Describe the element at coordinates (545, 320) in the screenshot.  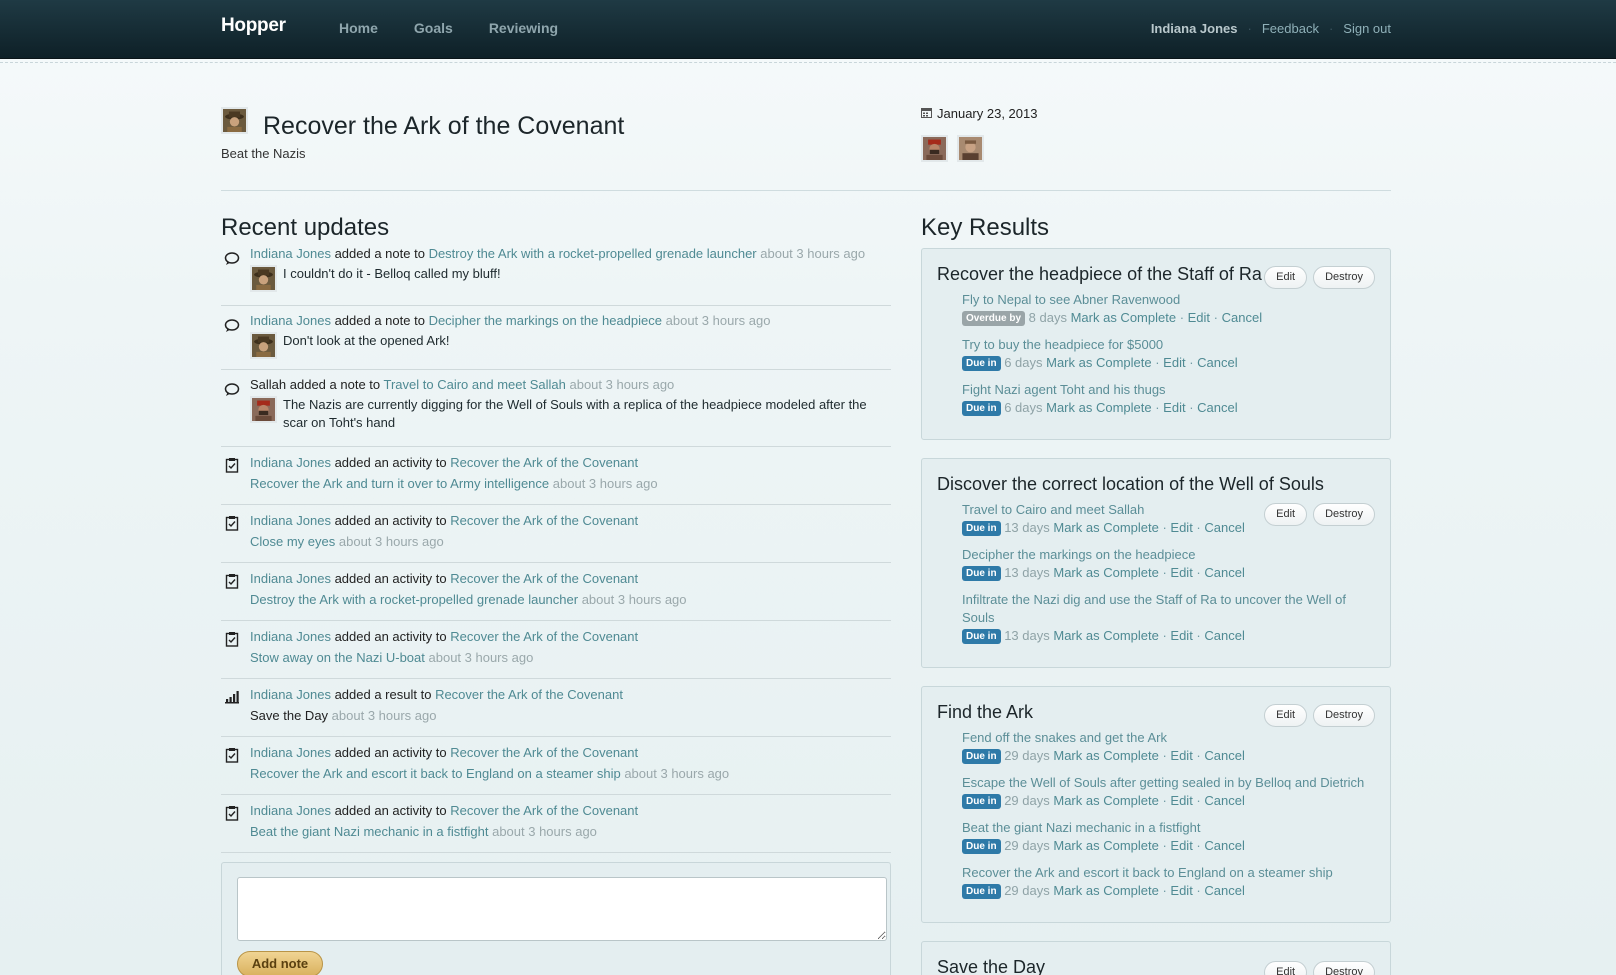
I see `target-link: Decipher the markings on the headpiece` at that location.